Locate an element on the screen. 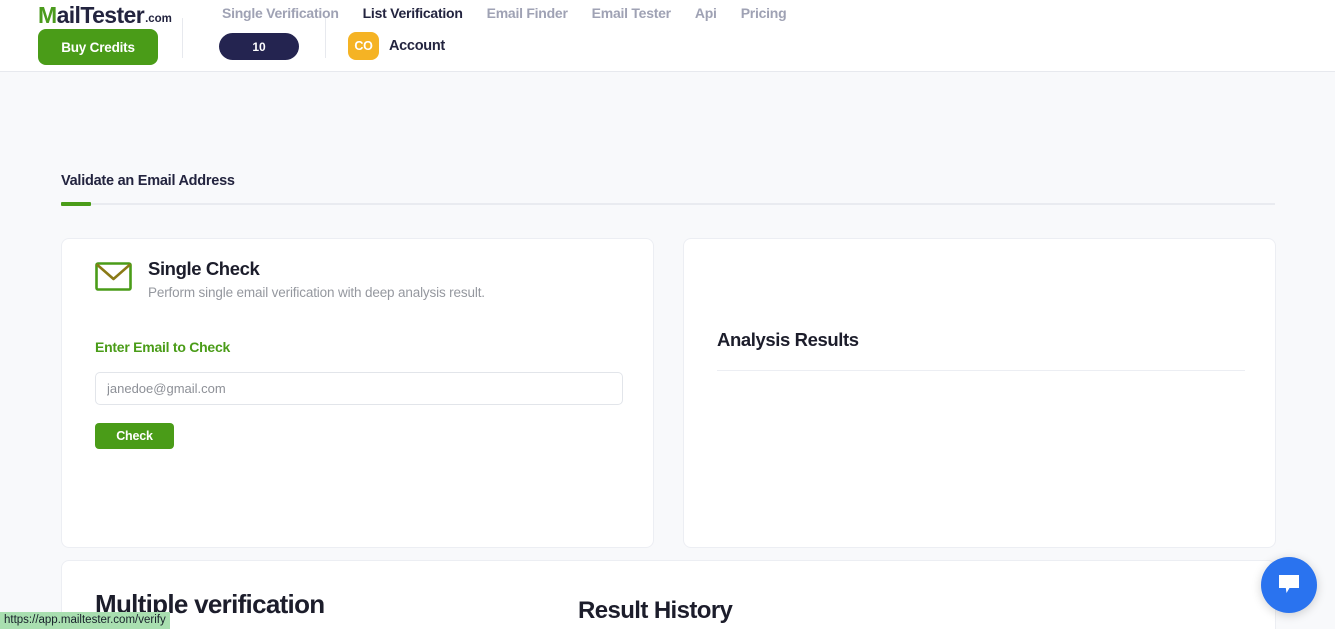 This screenshot has width=1335, height=629. buy-credits-button: Buy Credits is located at coordinates (98, 47).